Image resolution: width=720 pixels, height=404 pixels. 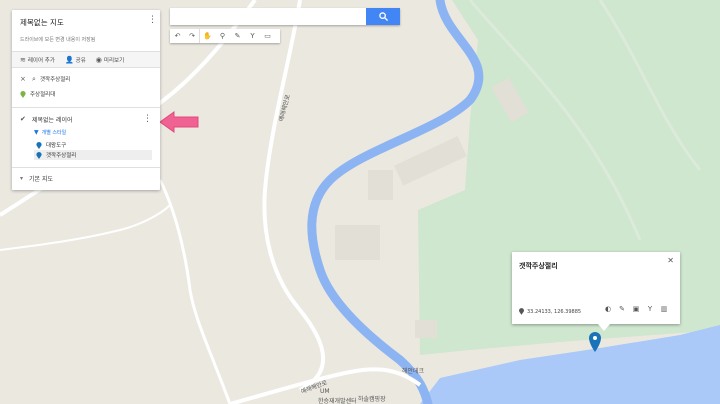 I want to click on panel-header: 제목없는 지도 드라이브에 모든 변경 내용이 저장됨 ⋮, so click(x=86, y=31).